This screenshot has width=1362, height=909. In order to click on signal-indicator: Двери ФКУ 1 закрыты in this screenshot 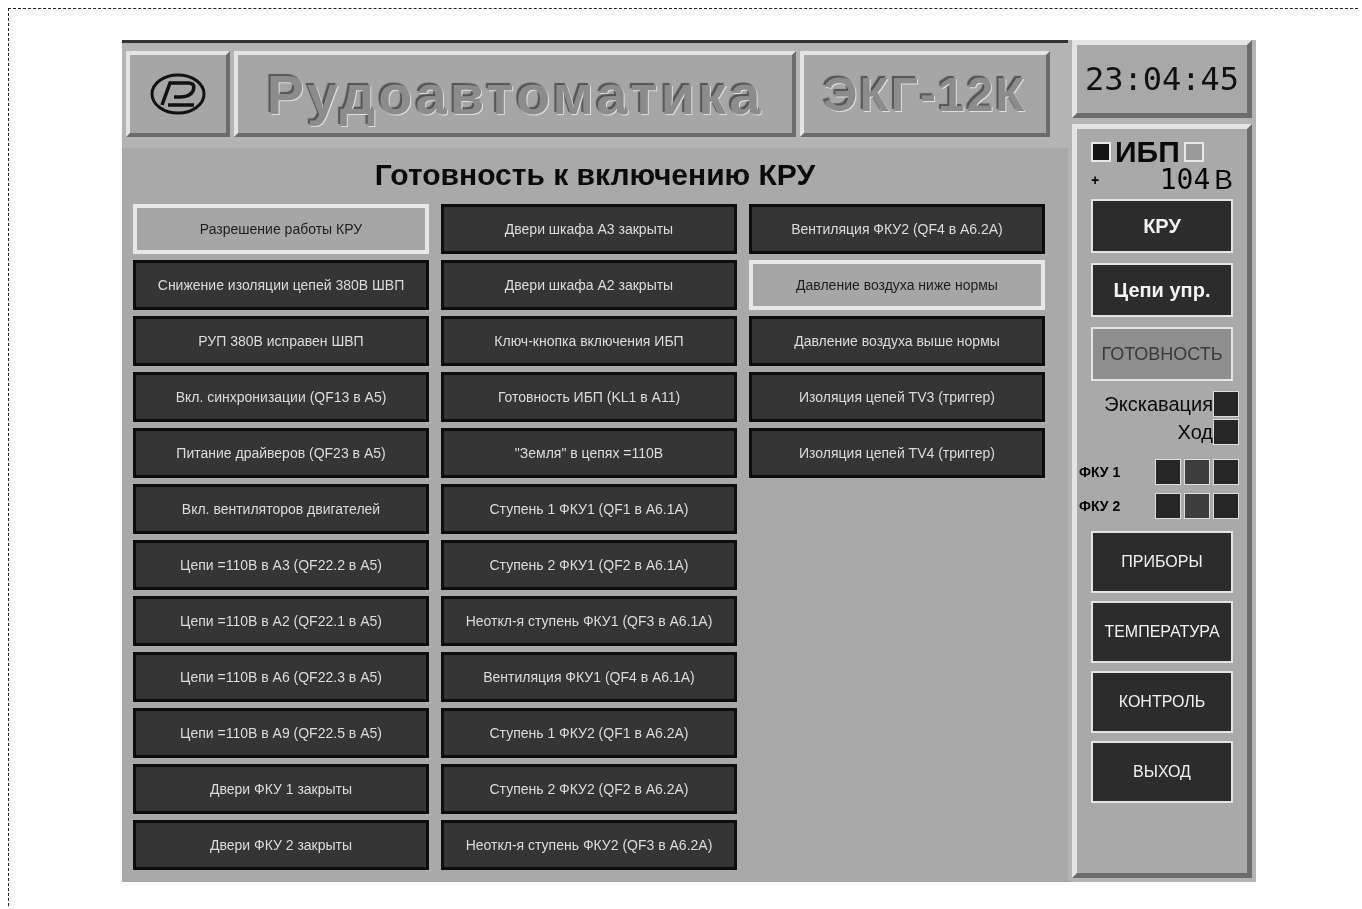, I will do `click(281, 789)`.